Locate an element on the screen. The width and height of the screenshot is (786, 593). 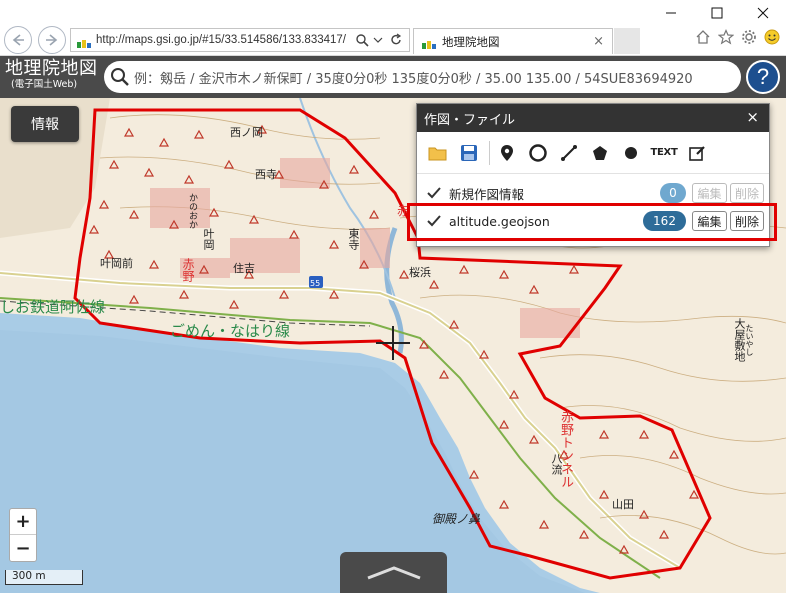
zoom-in-button: + is located at coordinates (23, 522).